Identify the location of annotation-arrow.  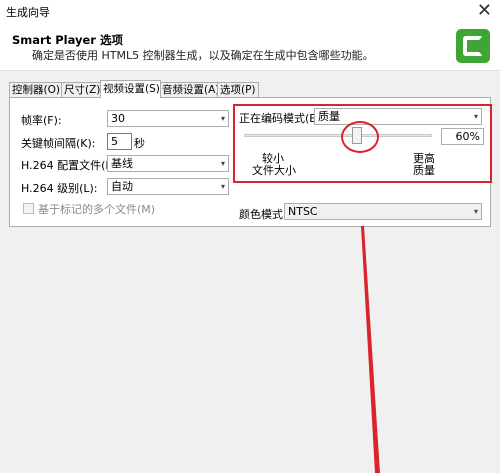
(370, 349).